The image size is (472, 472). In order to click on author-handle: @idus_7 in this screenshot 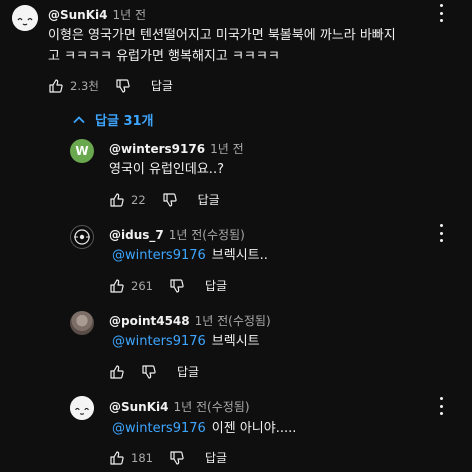, I will do `click(136, 235)`.